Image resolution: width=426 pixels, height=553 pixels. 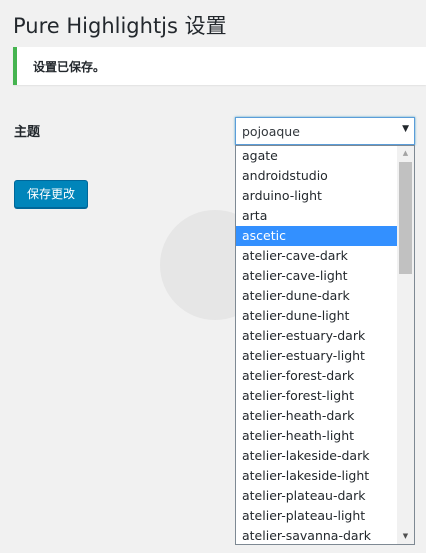 I want to click on theme-select: pojoaque ▼, so click(x=325, y=131).